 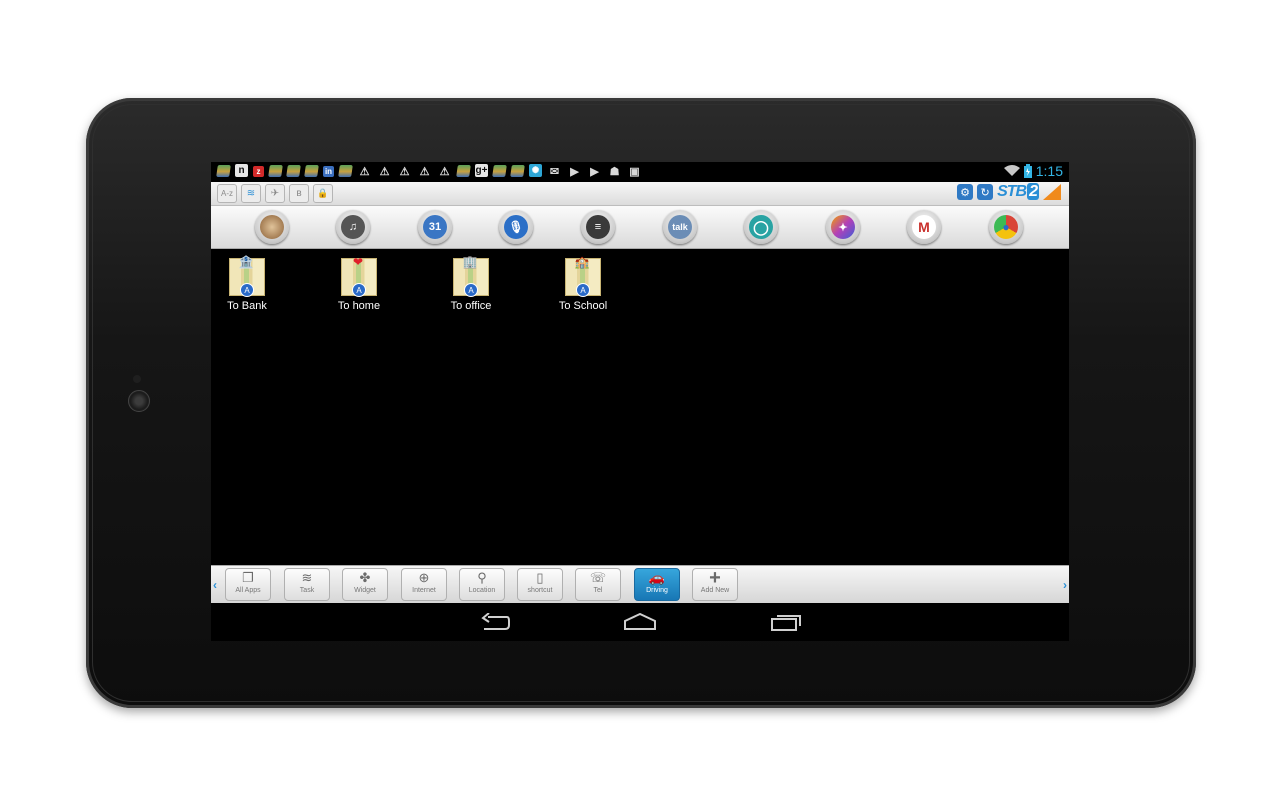 What do you see at coordinates (1018, 191) in the screenshot?
I see `stb2-logo: STB 2` at bounding box center [1018, 191].